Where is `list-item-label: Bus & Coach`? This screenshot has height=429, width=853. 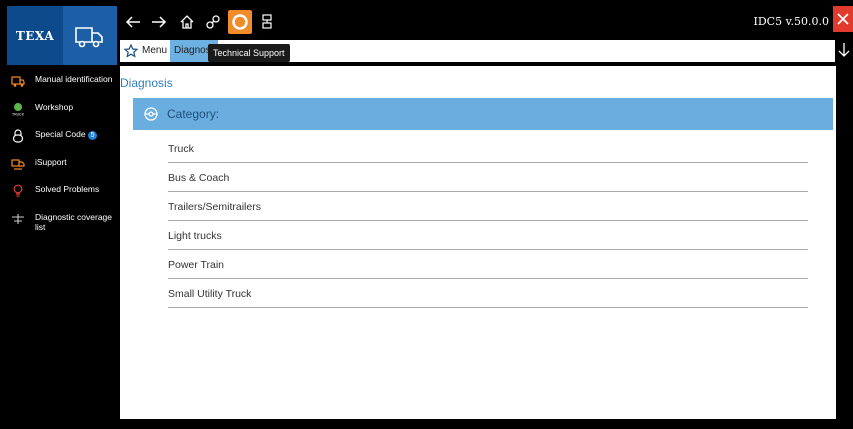 list-item-label: Bus & Coach is located at coordinates (199, 178).